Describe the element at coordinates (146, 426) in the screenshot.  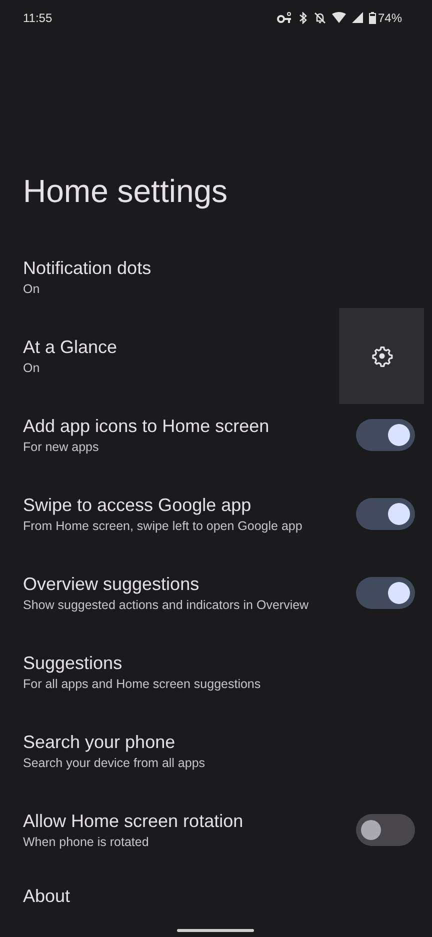
I see `item-title: Add app icons to Home screen` at that location.